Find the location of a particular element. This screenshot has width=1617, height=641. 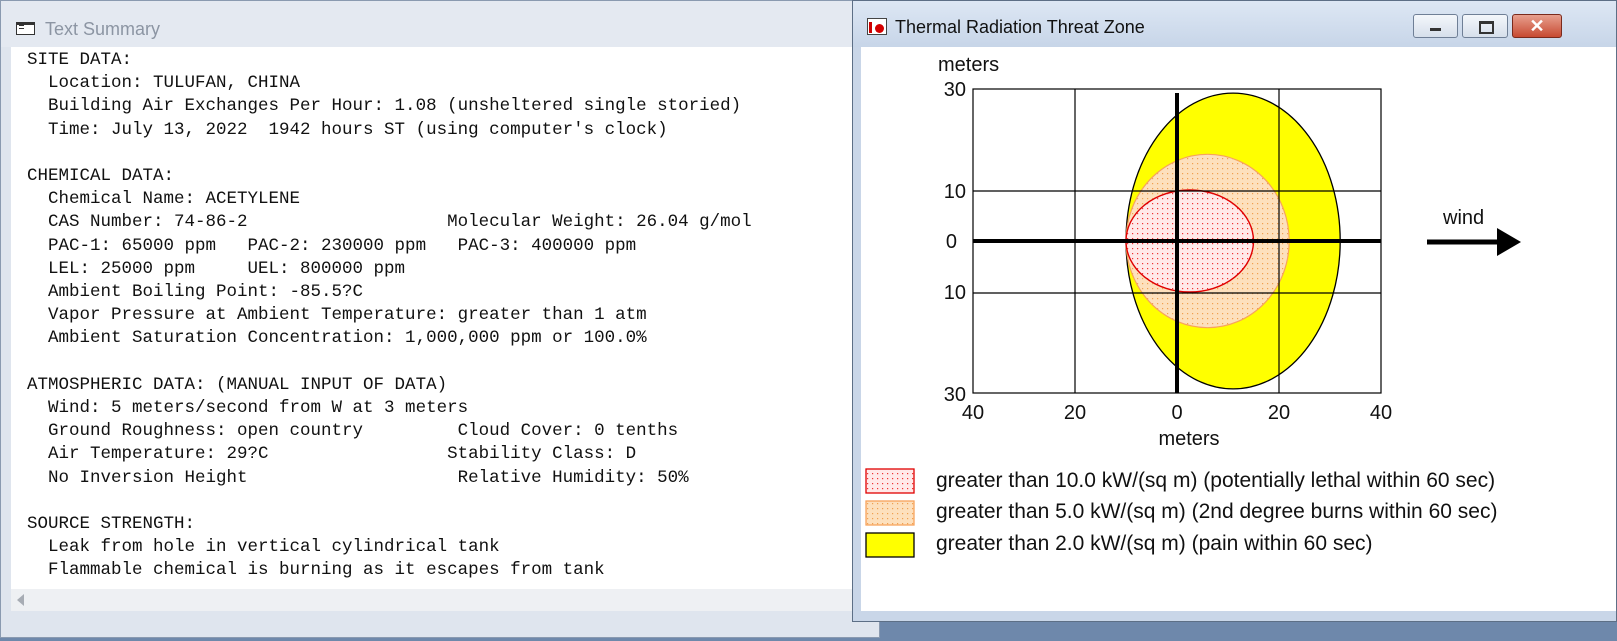

wind-label: wind is located at coordinates (1463, 218).